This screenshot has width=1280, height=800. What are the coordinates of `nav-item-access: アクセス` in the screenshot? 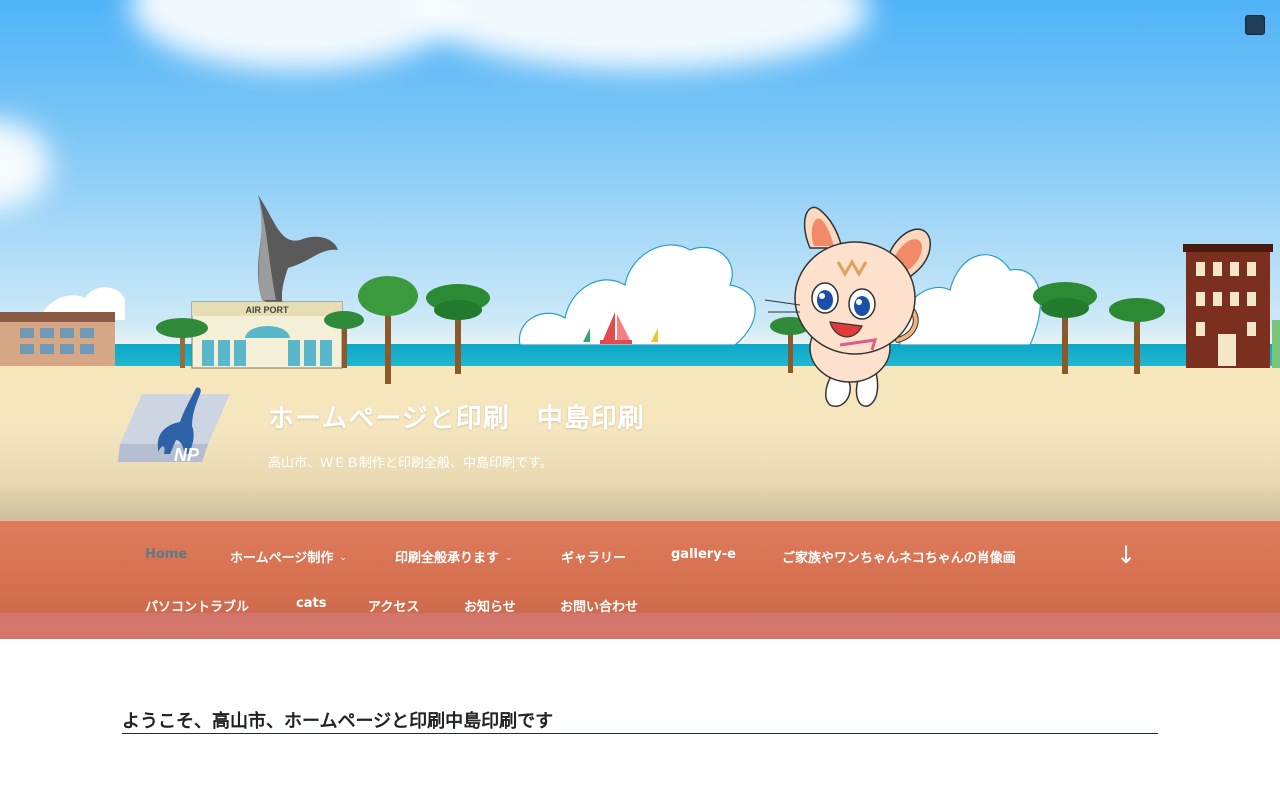 It's located at (393, 605).